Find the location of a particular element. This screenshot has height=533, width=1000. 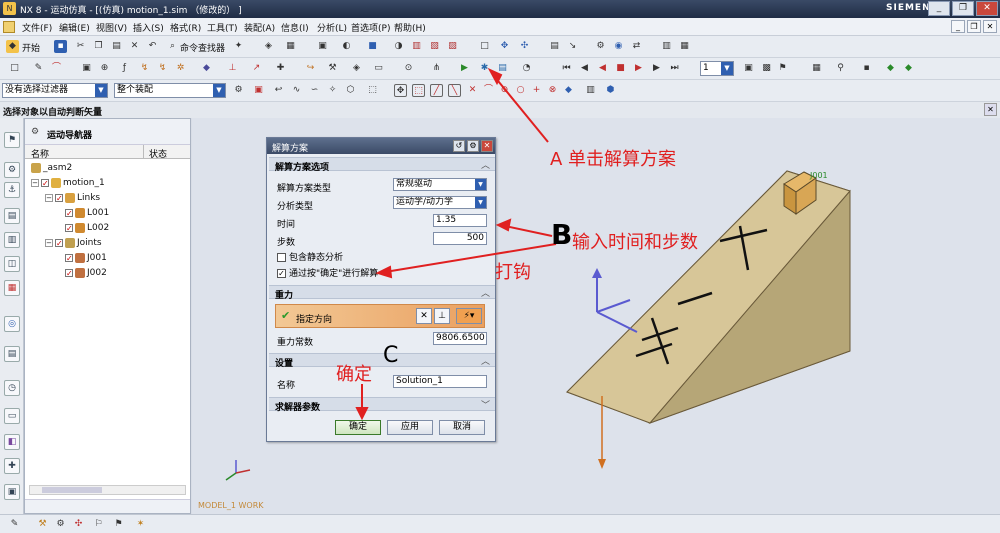

tool-icon-3: ✣ is located at coordinates (78, 524).